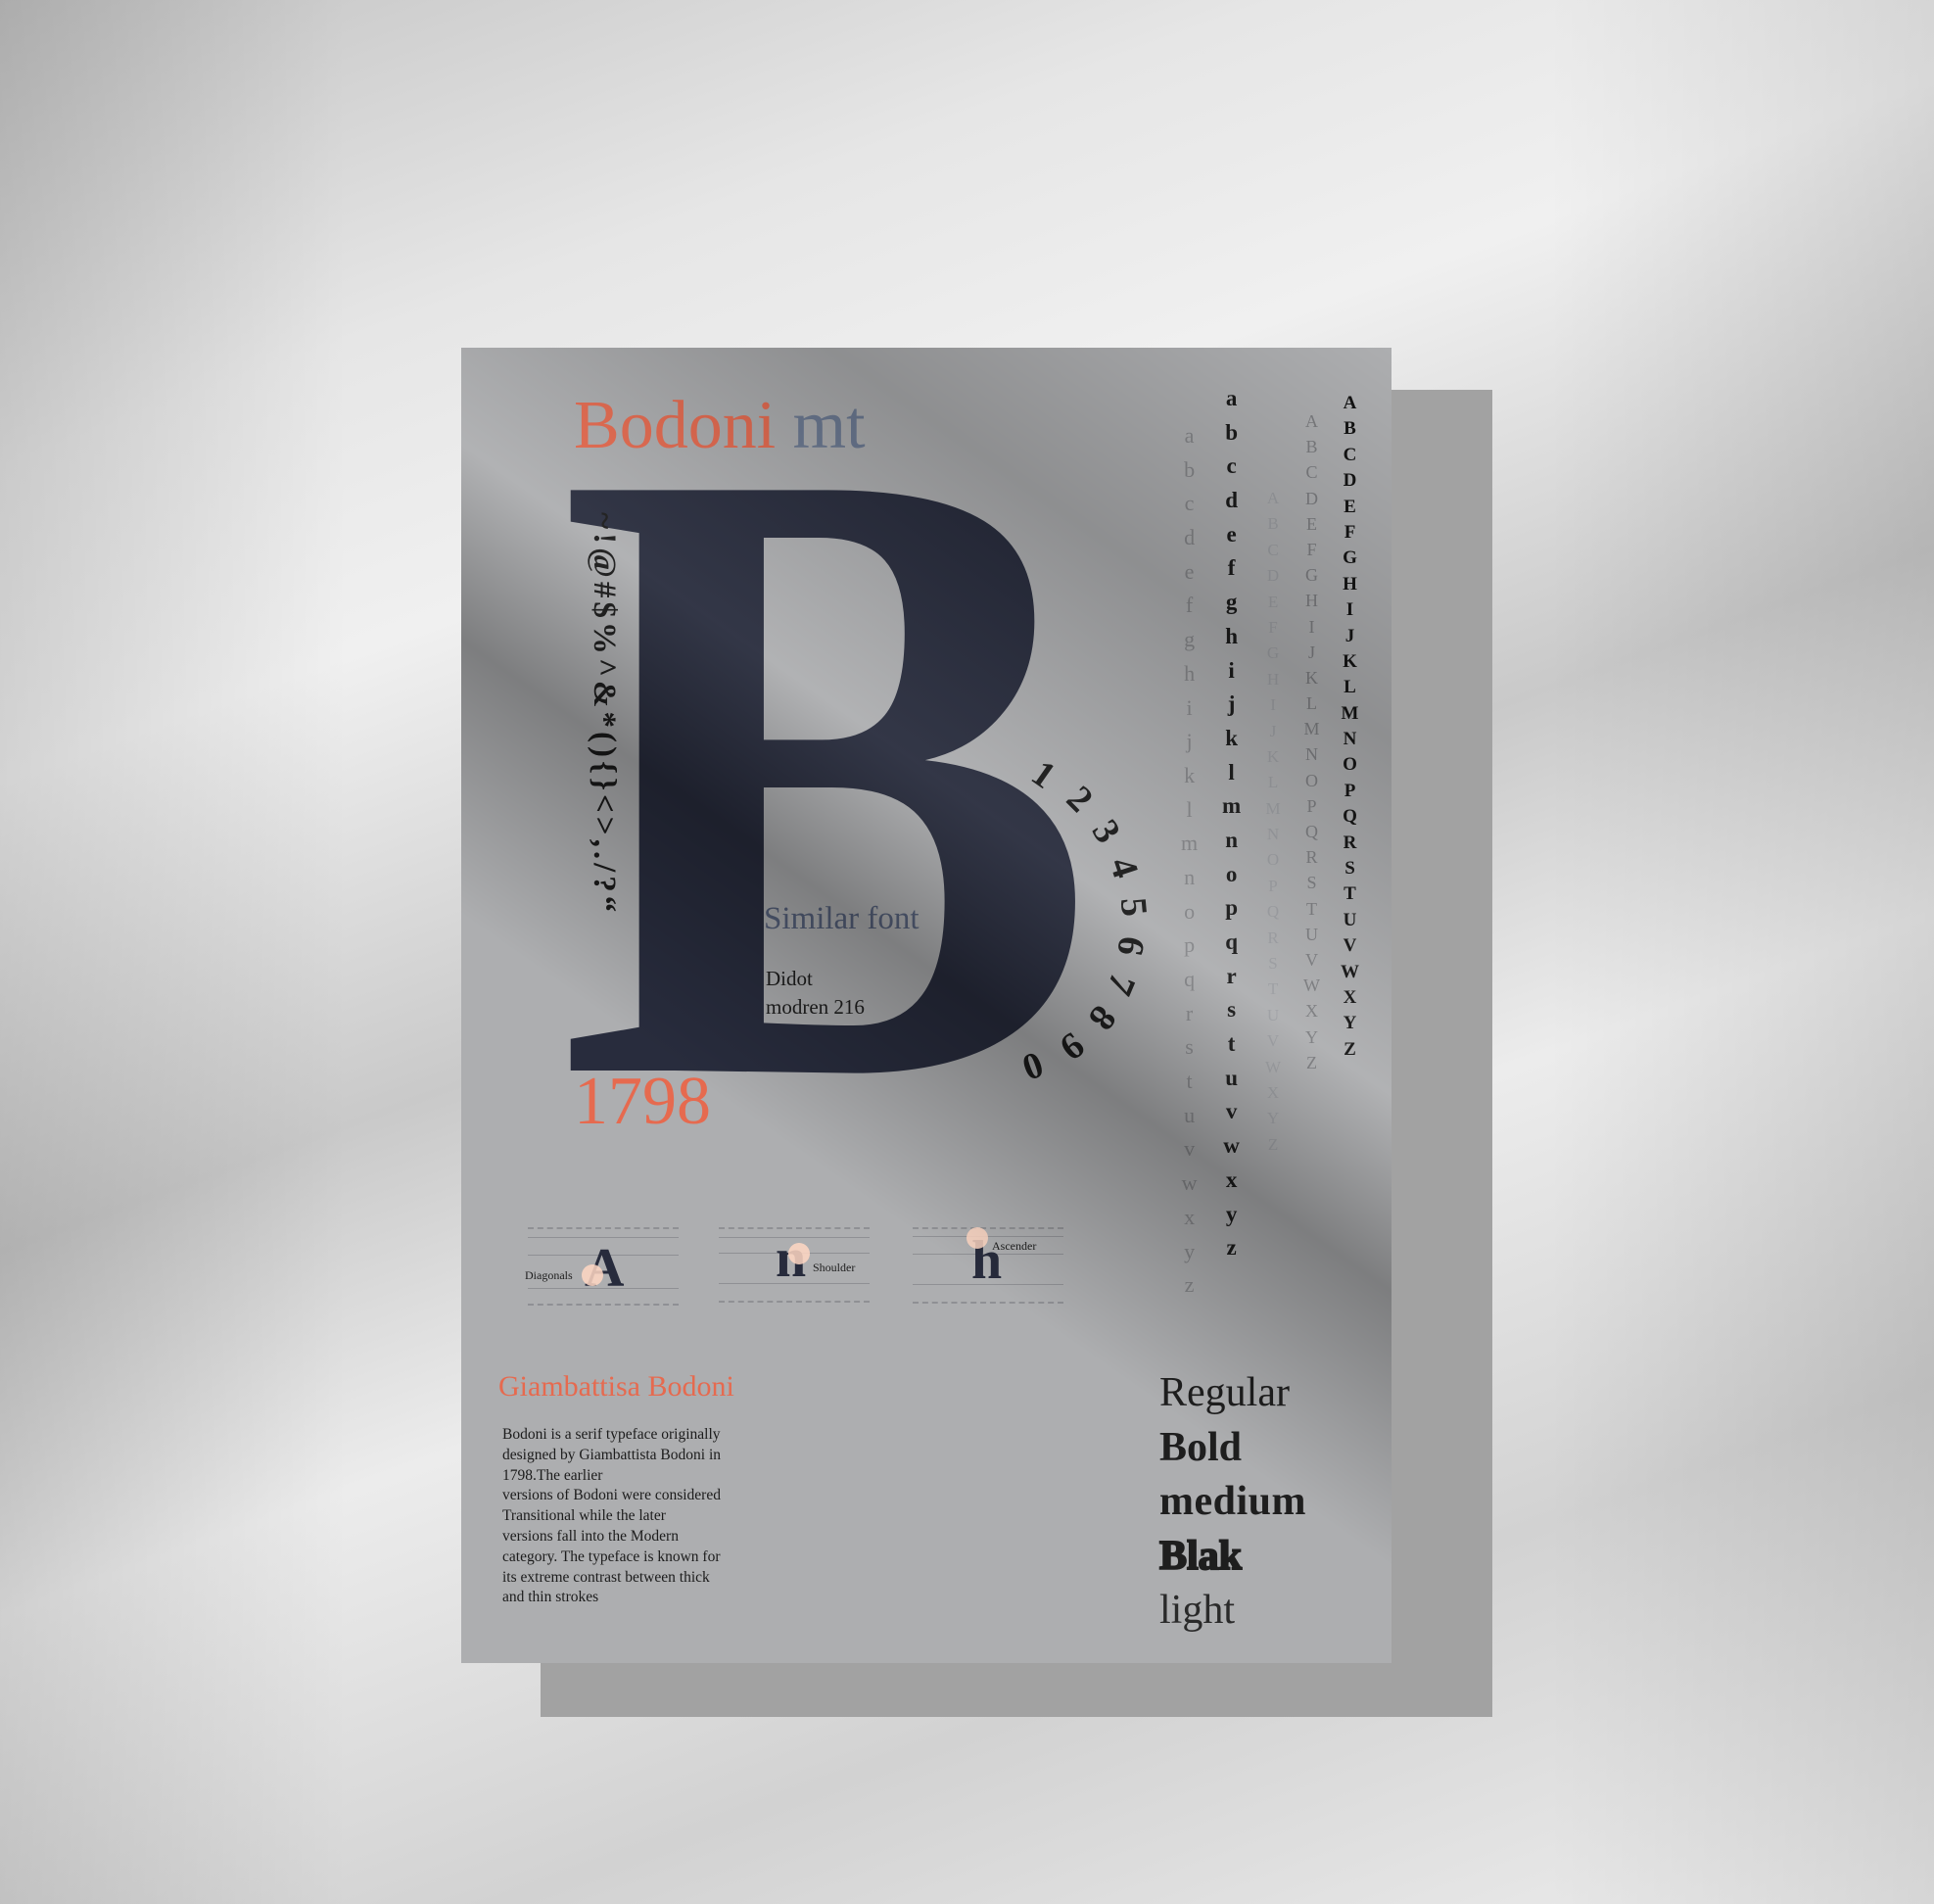 The width and height of the screenshot is (1934, 1904). What do you see at coordinates (1273, 524) in the screenshot?
I see `glyph: B` at bounding box center [1273, 524].